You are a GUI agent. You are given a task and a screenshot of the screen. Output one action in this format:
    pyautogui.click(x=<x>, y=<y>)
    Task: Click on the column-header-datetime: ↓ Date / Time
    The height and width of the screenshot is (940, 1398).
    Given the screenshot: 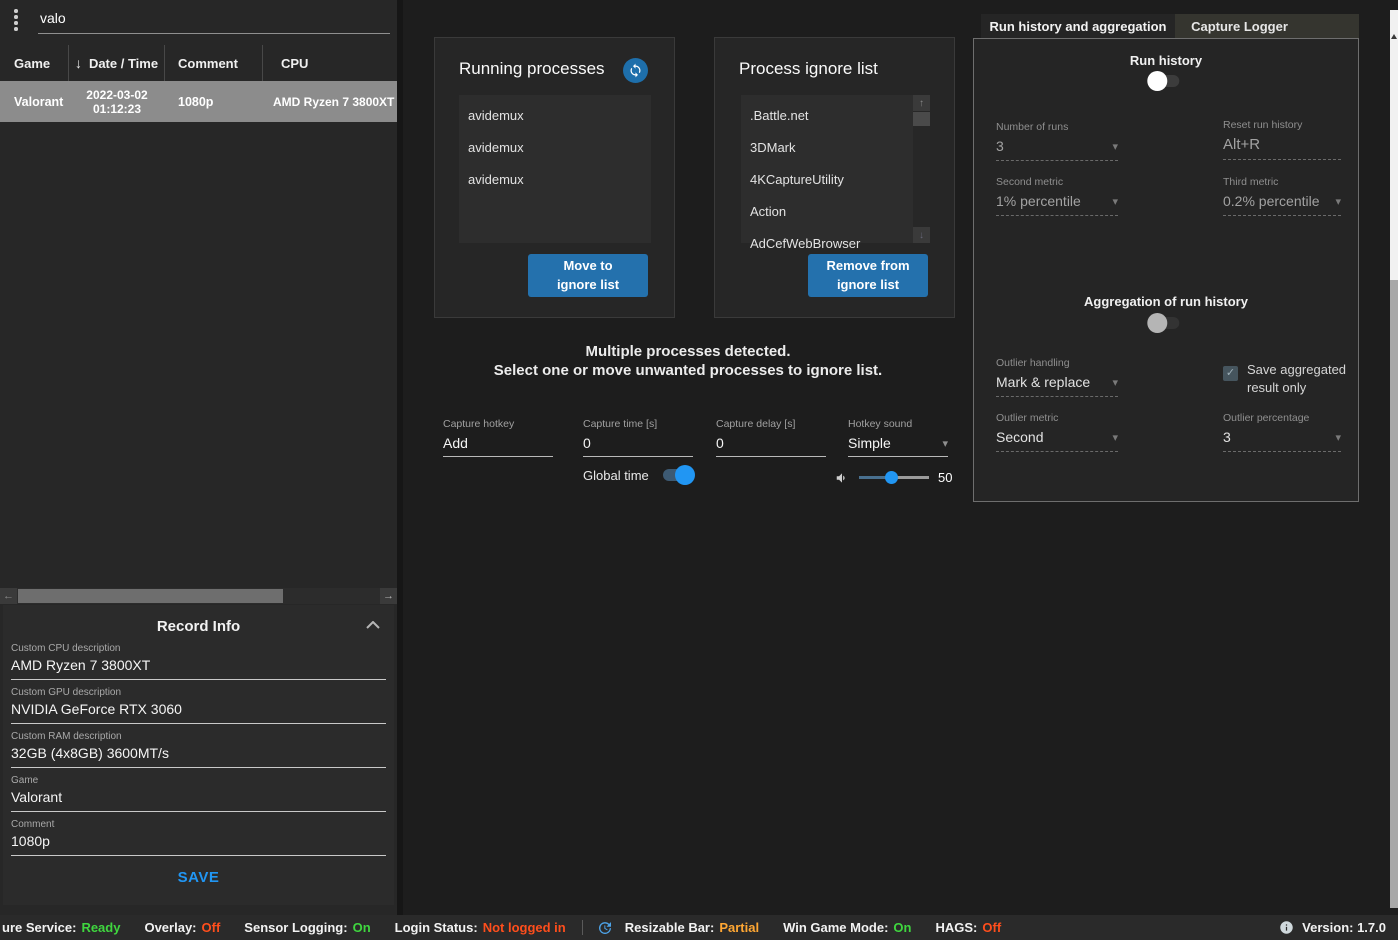 What is the action you would take?
    pyautogui.click(x=117, y=63)
    